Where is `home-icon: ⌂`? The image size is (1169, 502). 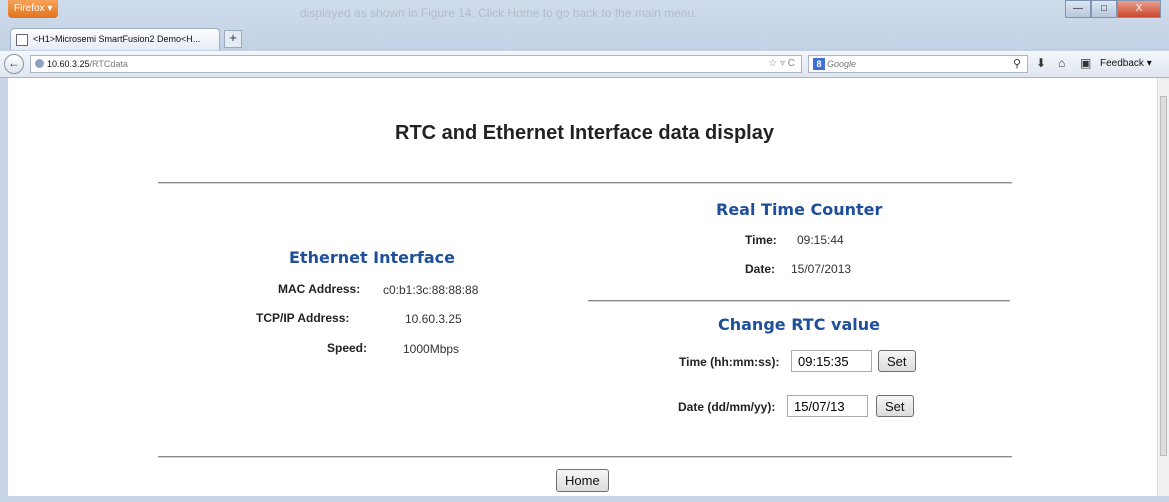 home-icon: ⌂ is located at coordinates (1061, 63).